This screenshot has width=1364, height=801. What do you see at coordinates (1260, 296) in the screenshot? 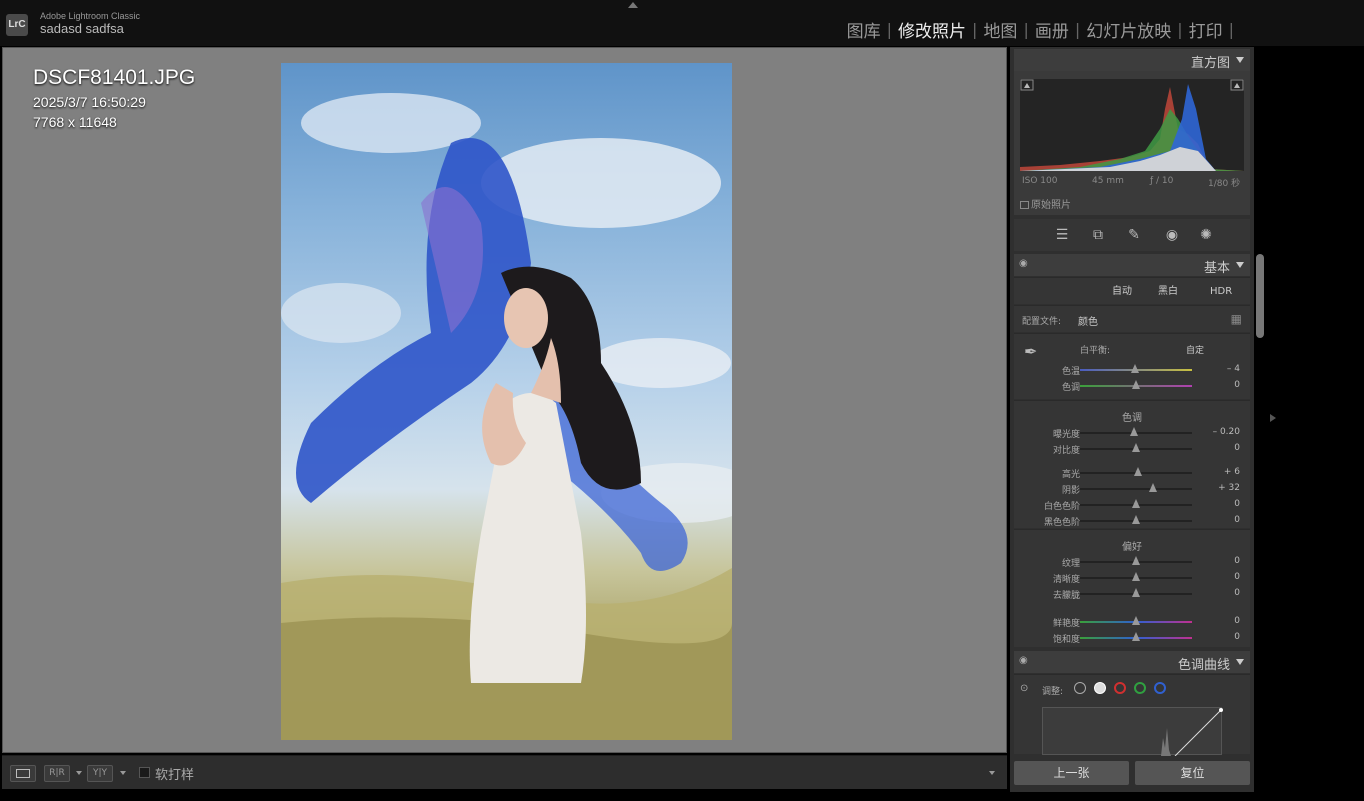
I see `panel-scrollbar` at bounding box center [1260, 296].